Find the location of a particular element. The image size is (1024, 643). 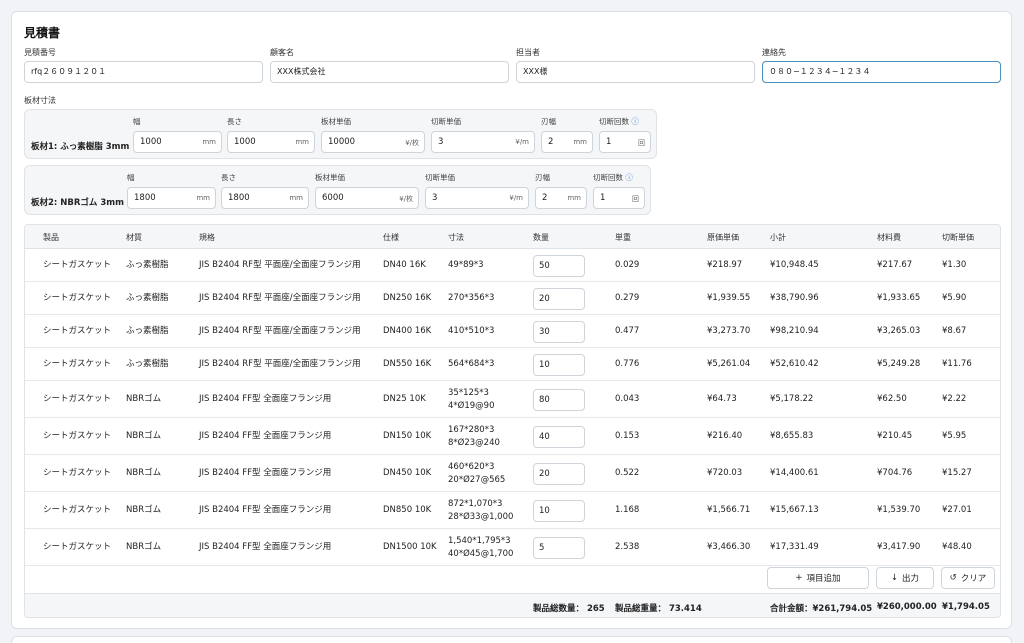

contact-person-label: 担当者 is located at coordinates (528, 52).